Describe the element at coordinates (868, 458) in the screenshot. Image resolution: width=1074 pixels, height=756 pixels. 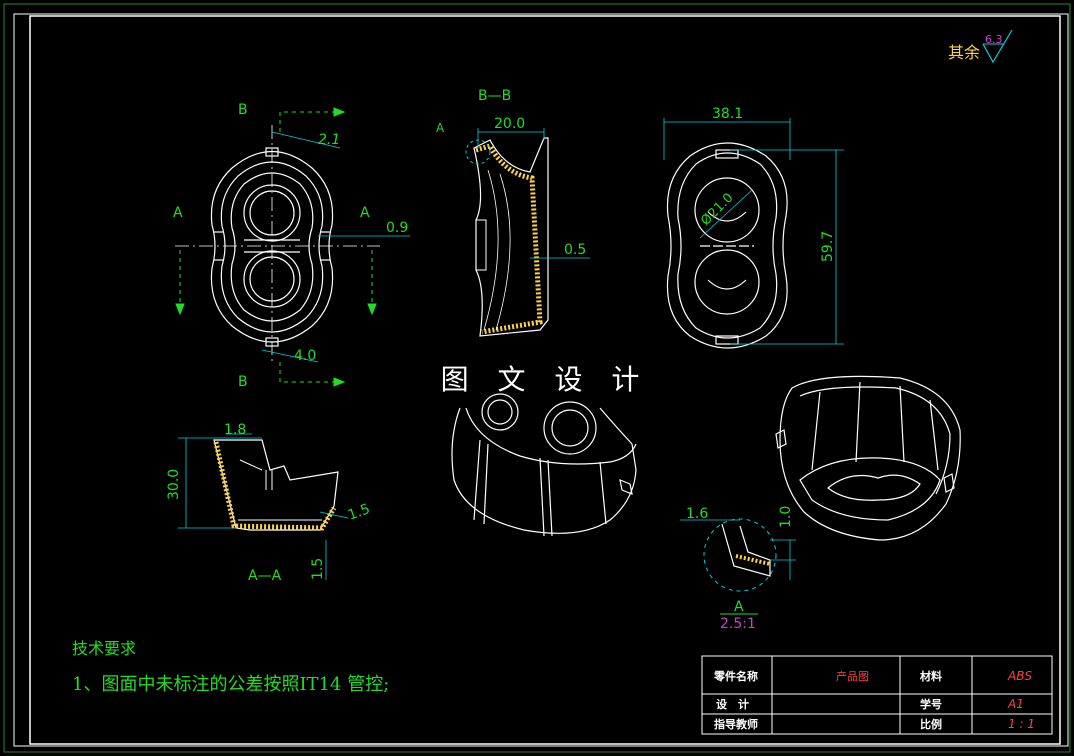
I see `isometric-view-bottom` at that location.